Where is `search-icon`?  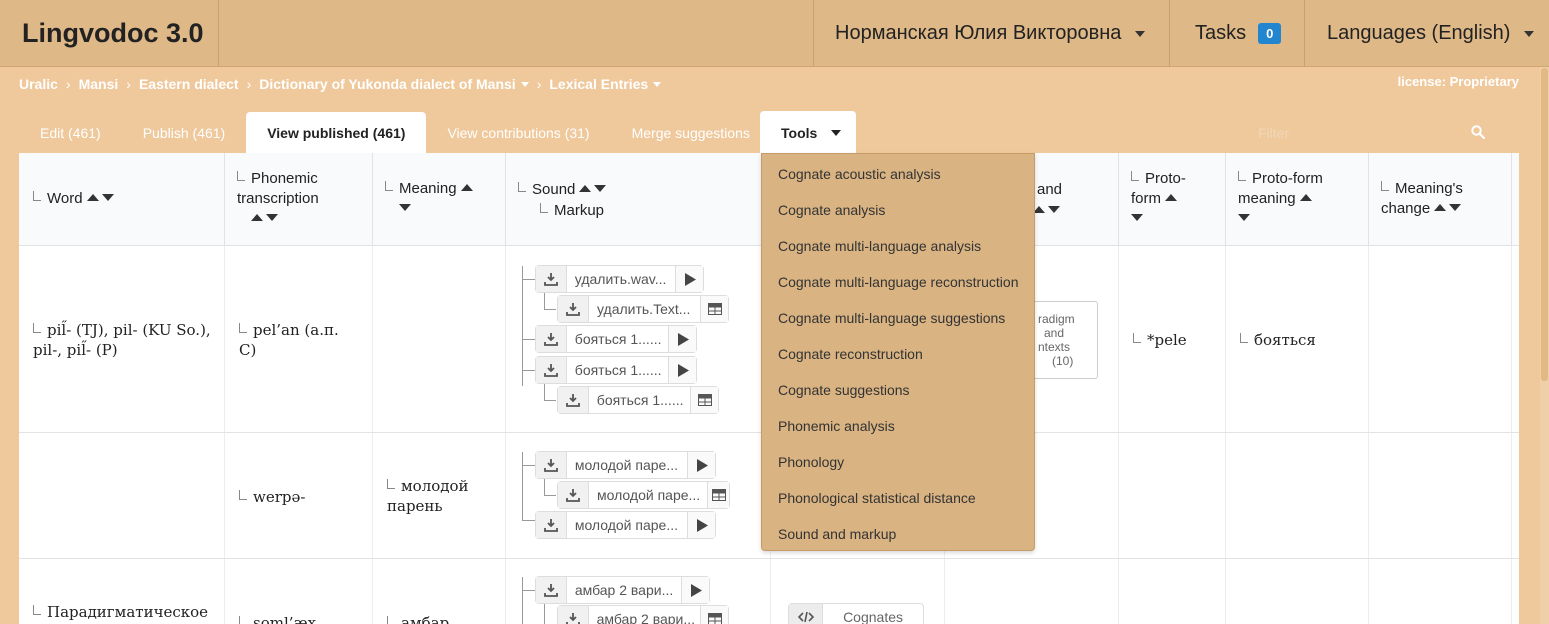 search-icon is located at coordinates (1478, 132).